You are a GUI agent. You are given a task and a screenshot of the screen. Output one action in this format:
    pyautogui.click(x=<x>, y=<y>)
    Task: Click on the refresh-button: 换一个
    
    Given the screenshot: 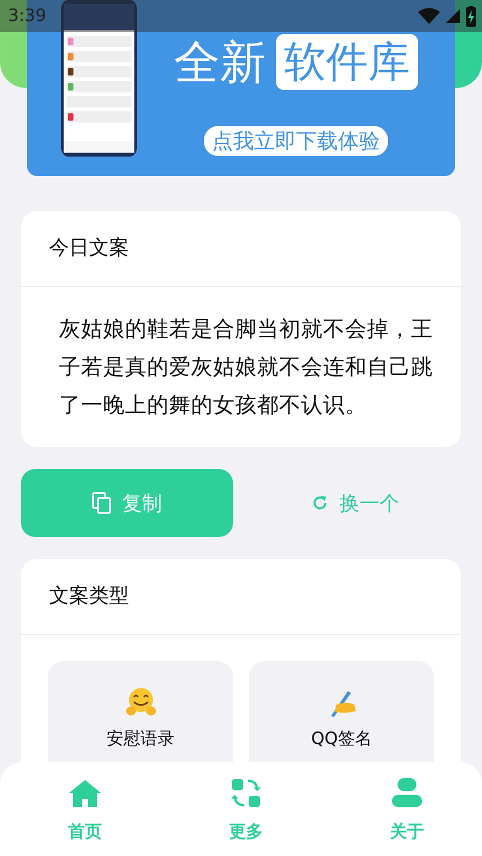 What is the action you would take?
    pyautogui.click(x=355, y=503)
    